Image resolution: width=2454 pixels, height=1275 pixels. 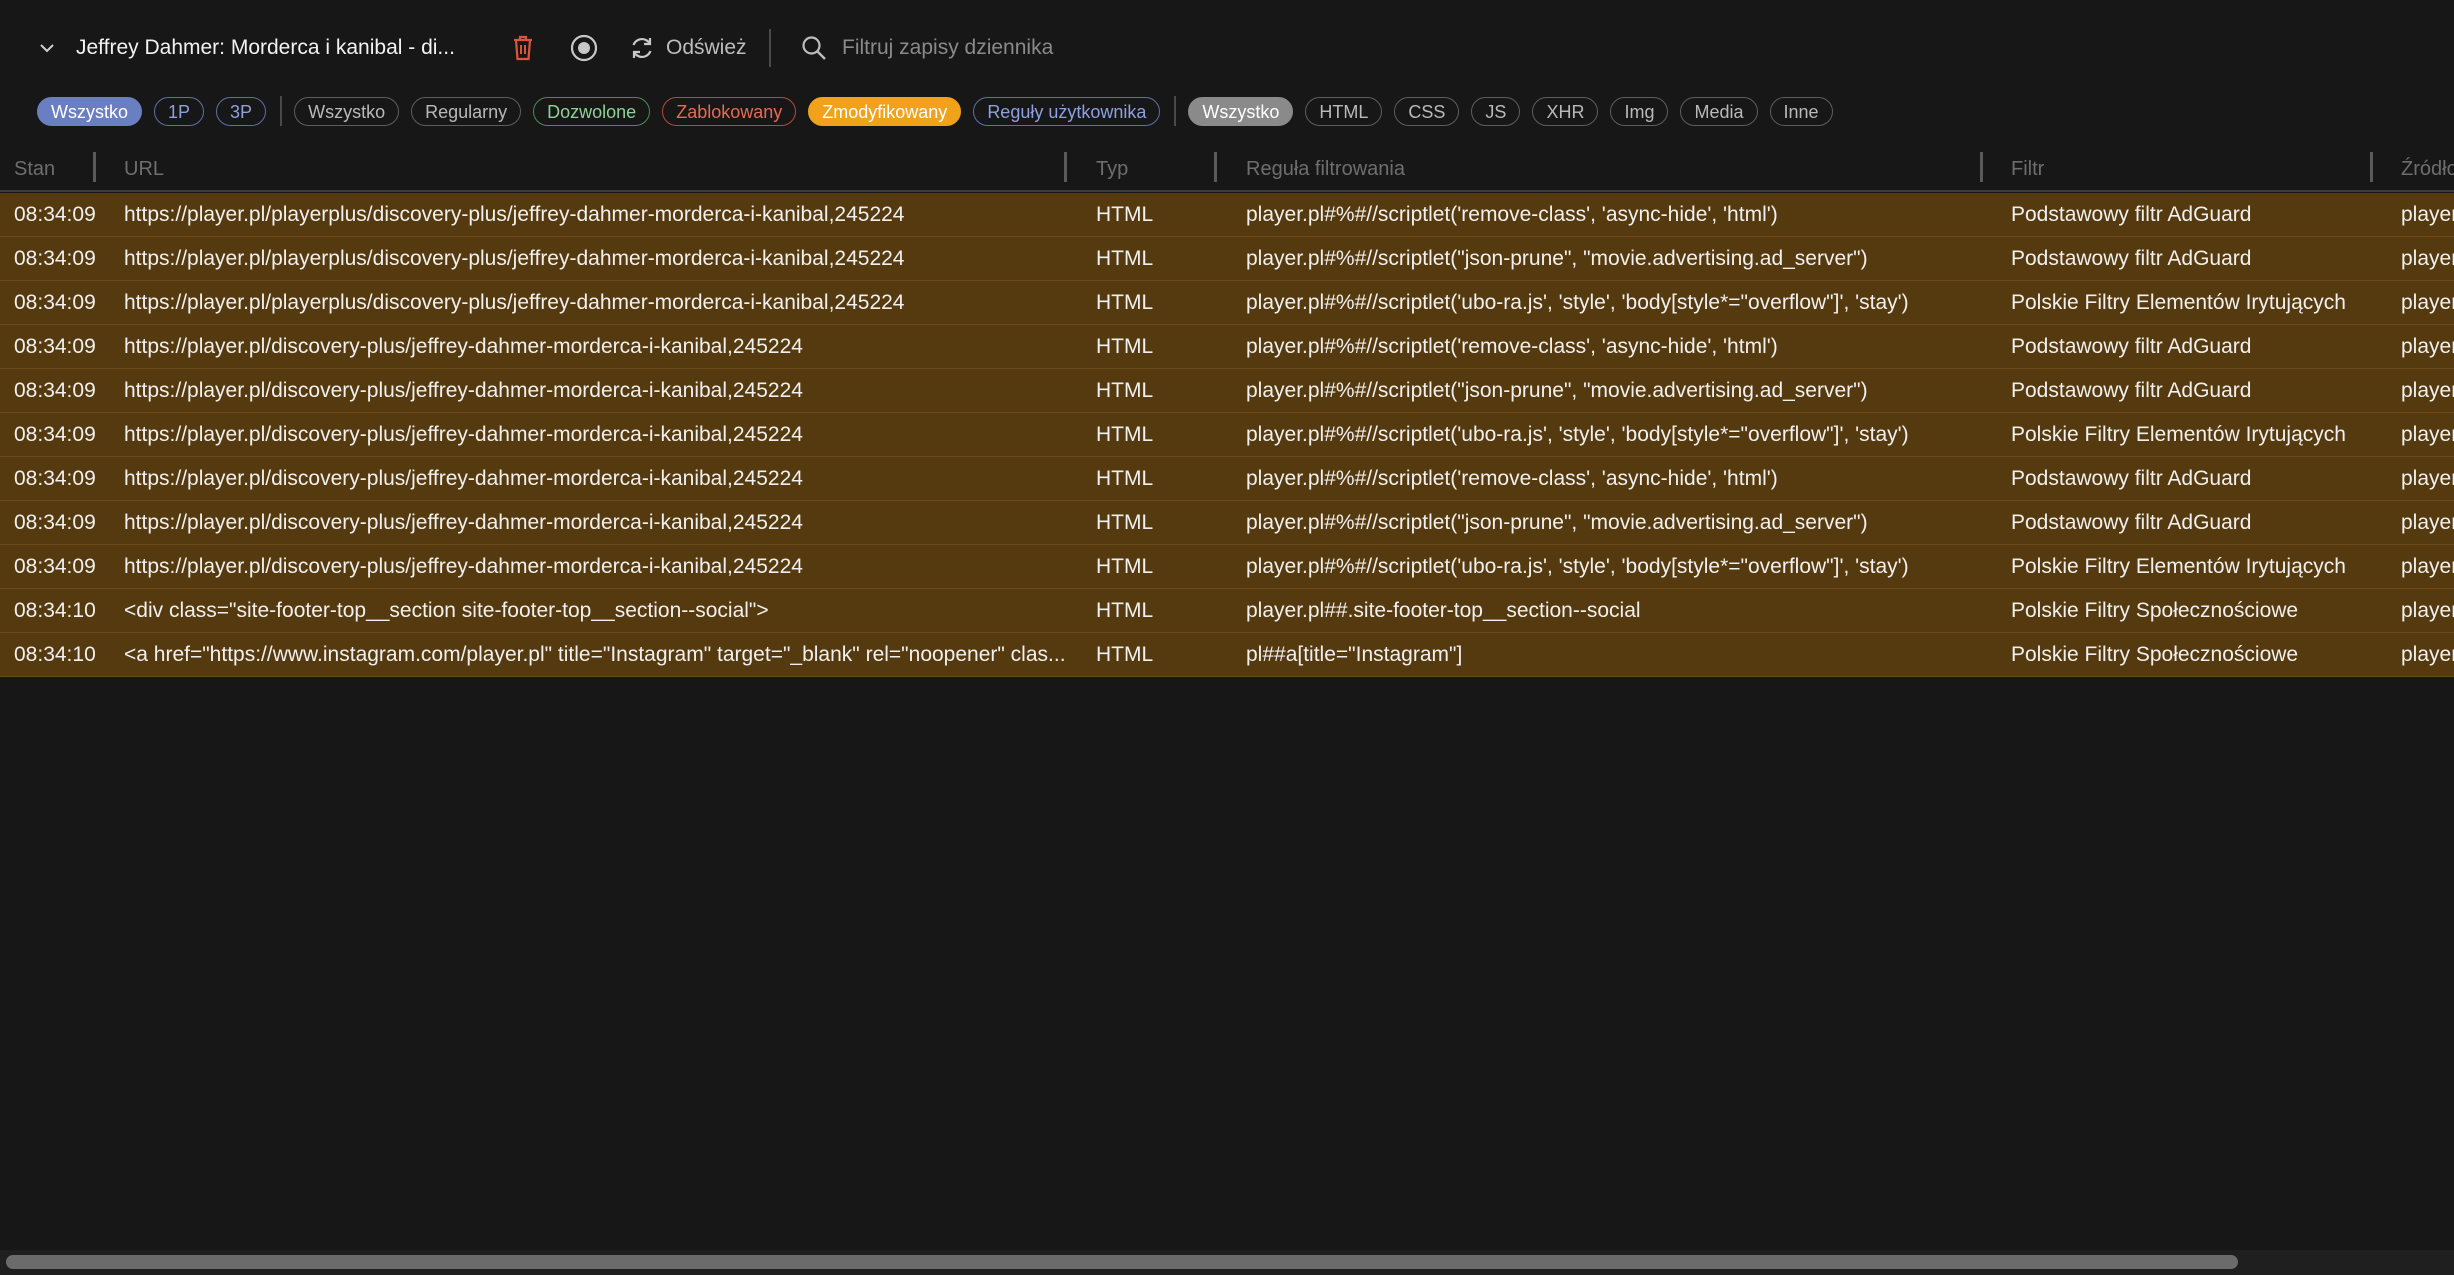 I want to click on trash-icon, so click(x=523, y=48).